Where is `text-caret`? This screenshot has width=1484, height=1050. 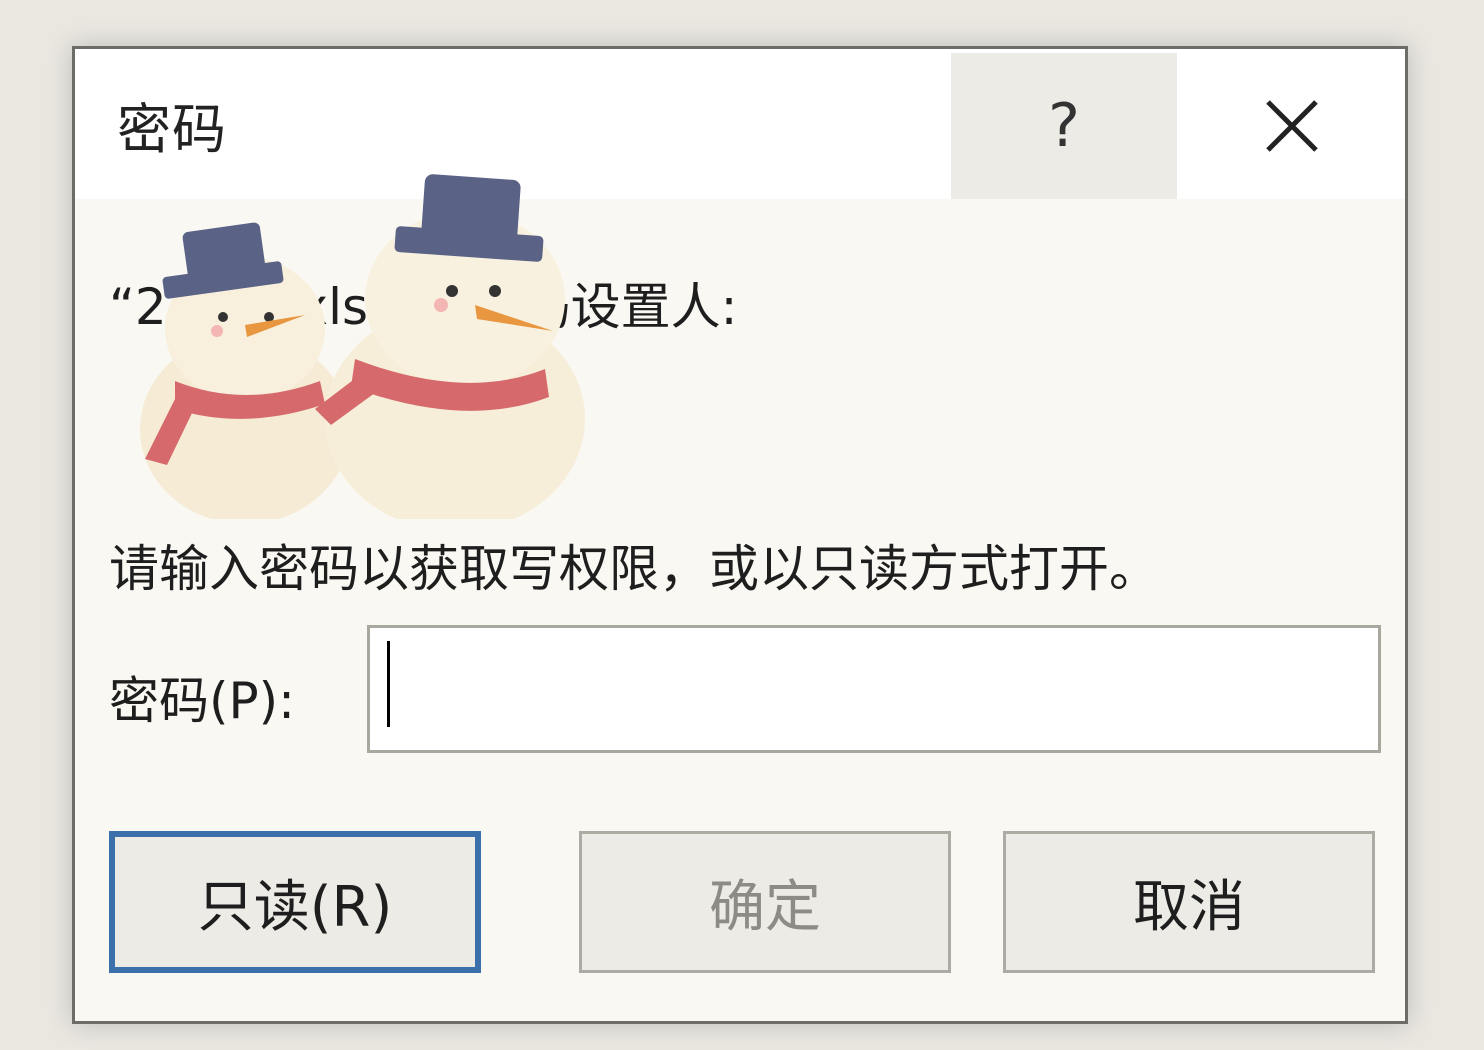 text-caret is located at coordinates (388, 684).